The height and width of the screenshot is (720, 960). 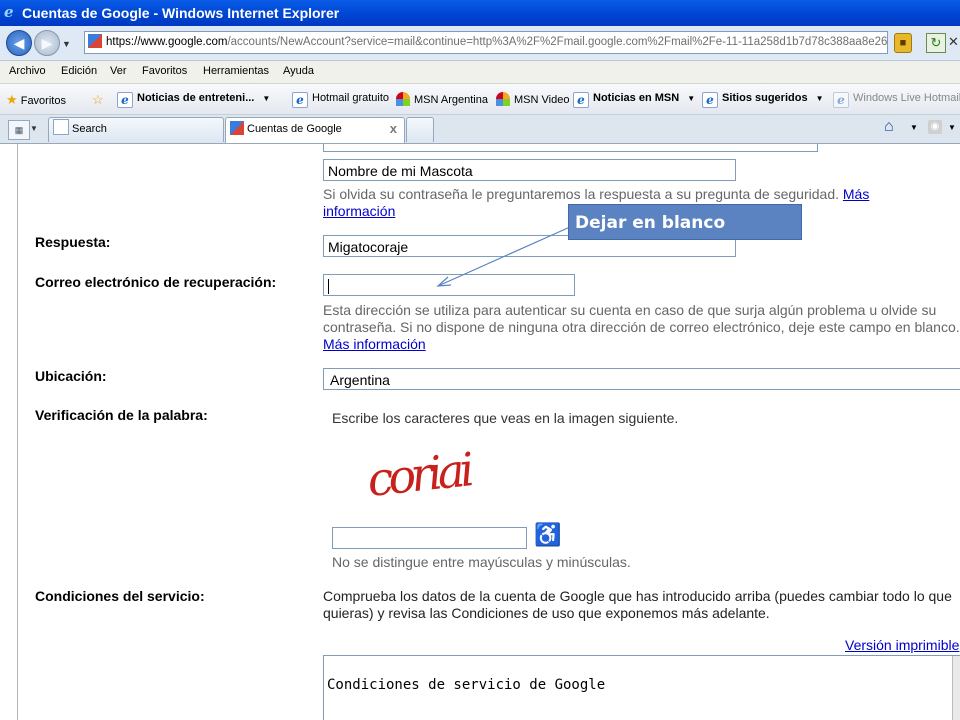 I want to click on close-tab-icon: x, so click(x=393, y=129).